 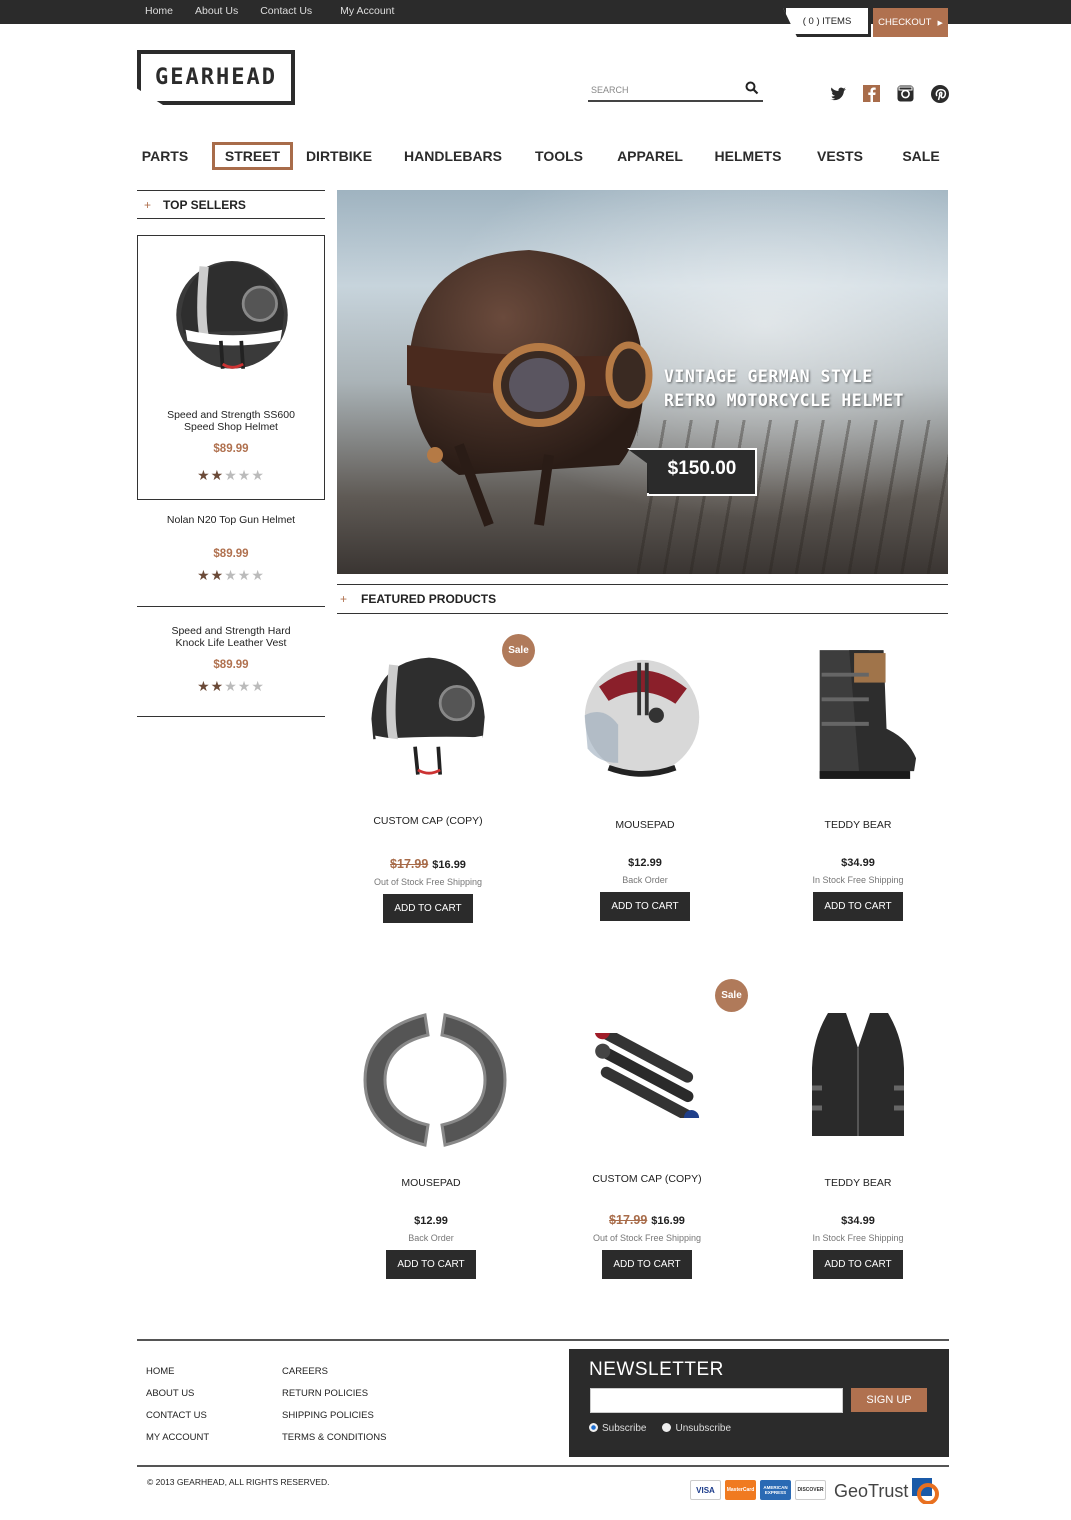 I want to click on cart-items-tab: ( 0 ) ITEMS, so click(x=827, y=22).